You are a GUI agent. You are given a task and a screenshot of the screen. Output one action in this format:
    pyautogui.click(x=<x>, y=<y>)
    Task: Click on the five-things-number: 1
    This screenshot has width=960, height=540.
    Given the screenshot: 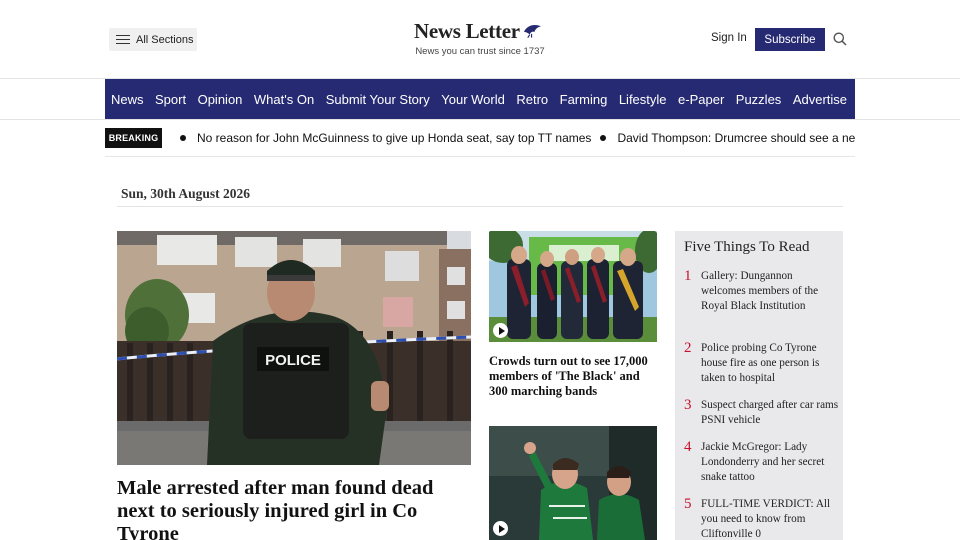 What is the action you would take?
    pyautogui.click(x=688, y=276)
    